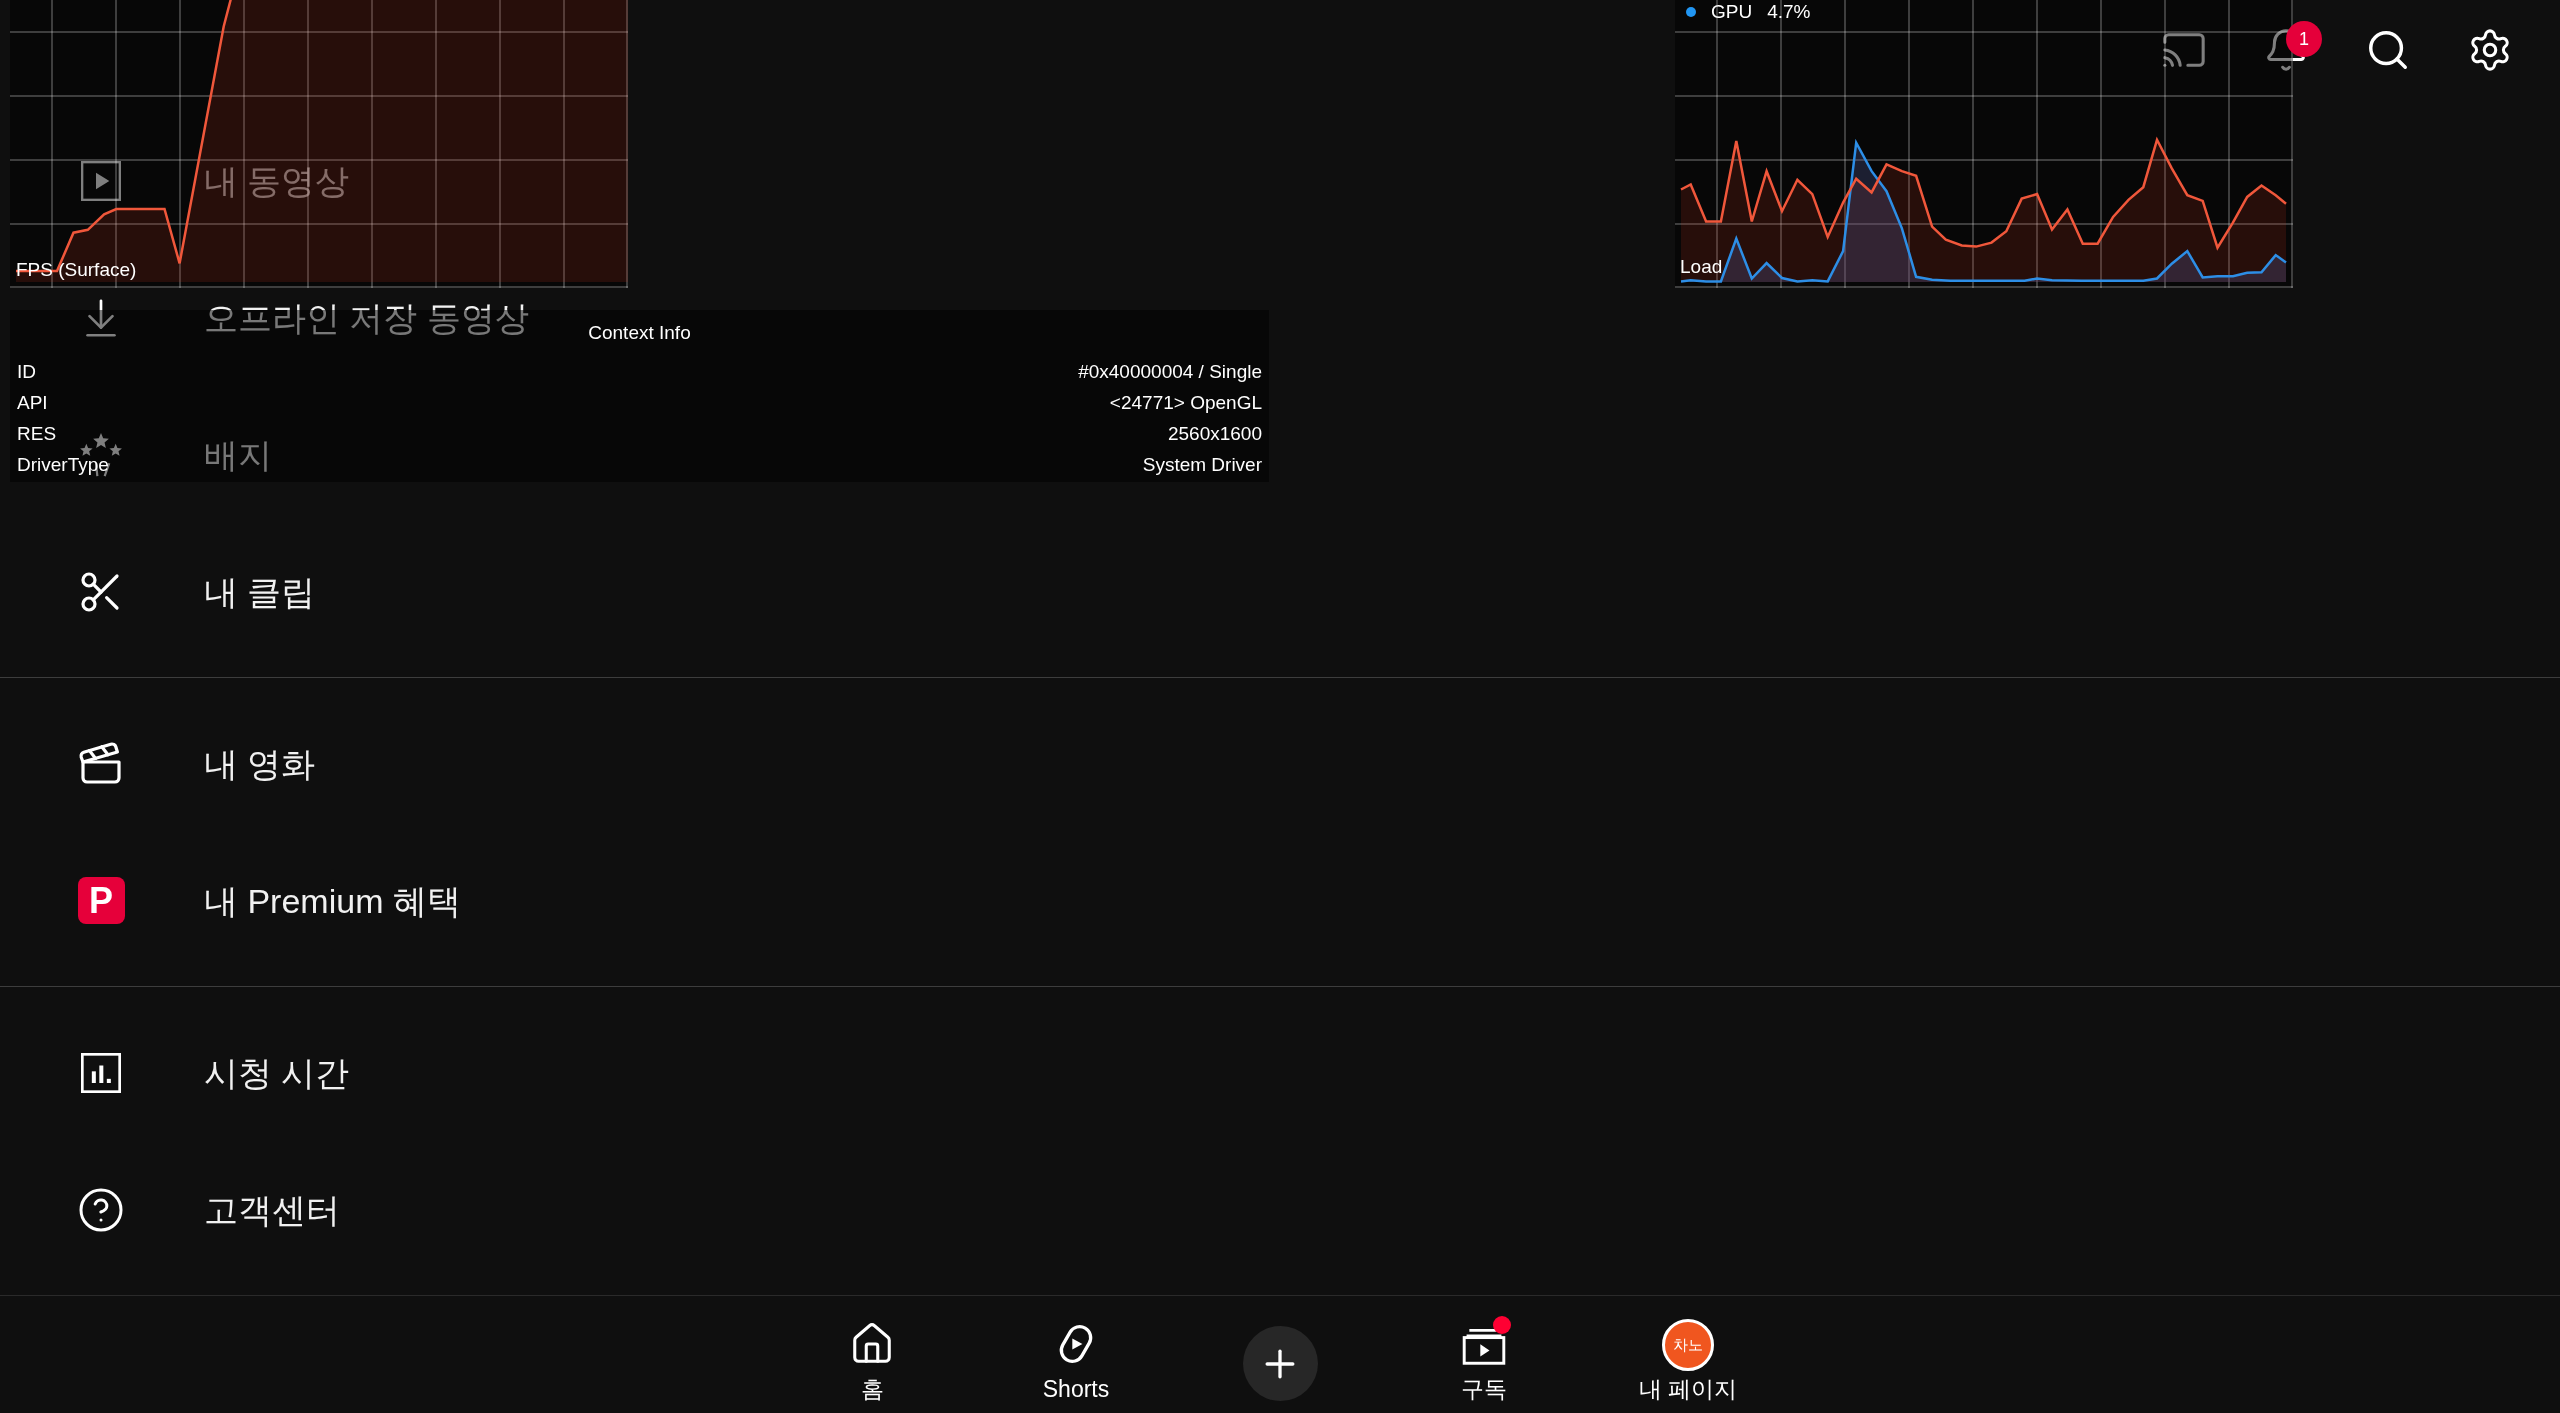 This screenshot has height=1413, width=2560. Describe the element at coordinates (277, 1072) in the screenshot. I see `menu-item: 시청 시간` at that location.